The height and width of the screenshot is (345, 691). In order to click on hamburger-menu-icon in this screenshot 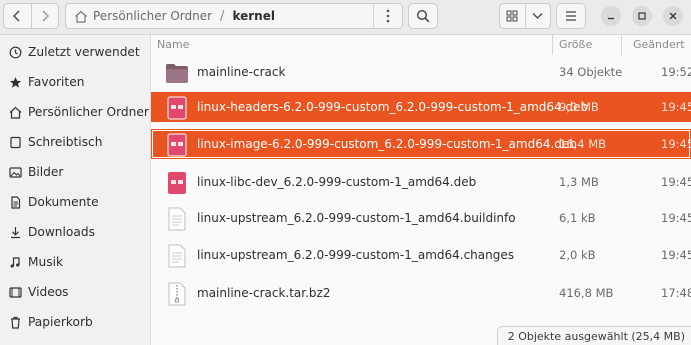, I will do `click(571, 16)`.